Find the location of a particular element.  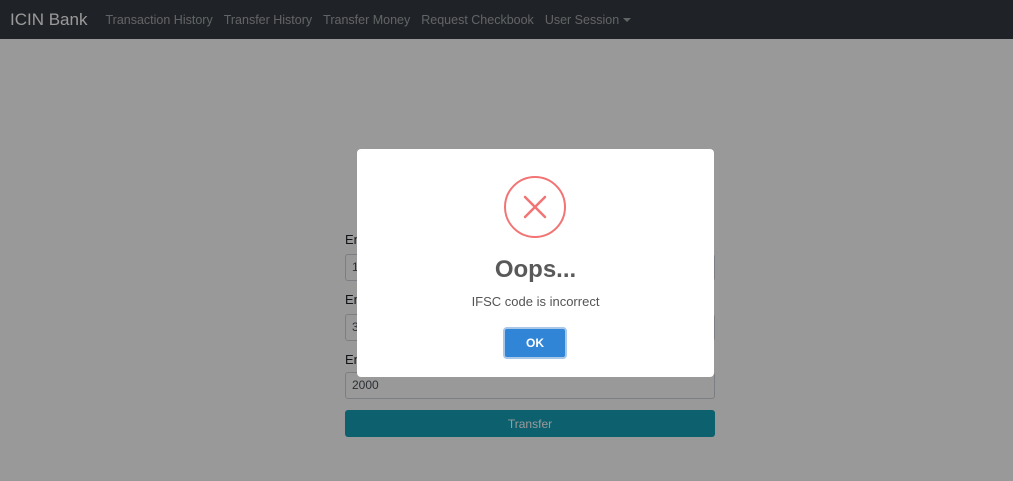

ok-button: OK is located at coordinates (535, 343).